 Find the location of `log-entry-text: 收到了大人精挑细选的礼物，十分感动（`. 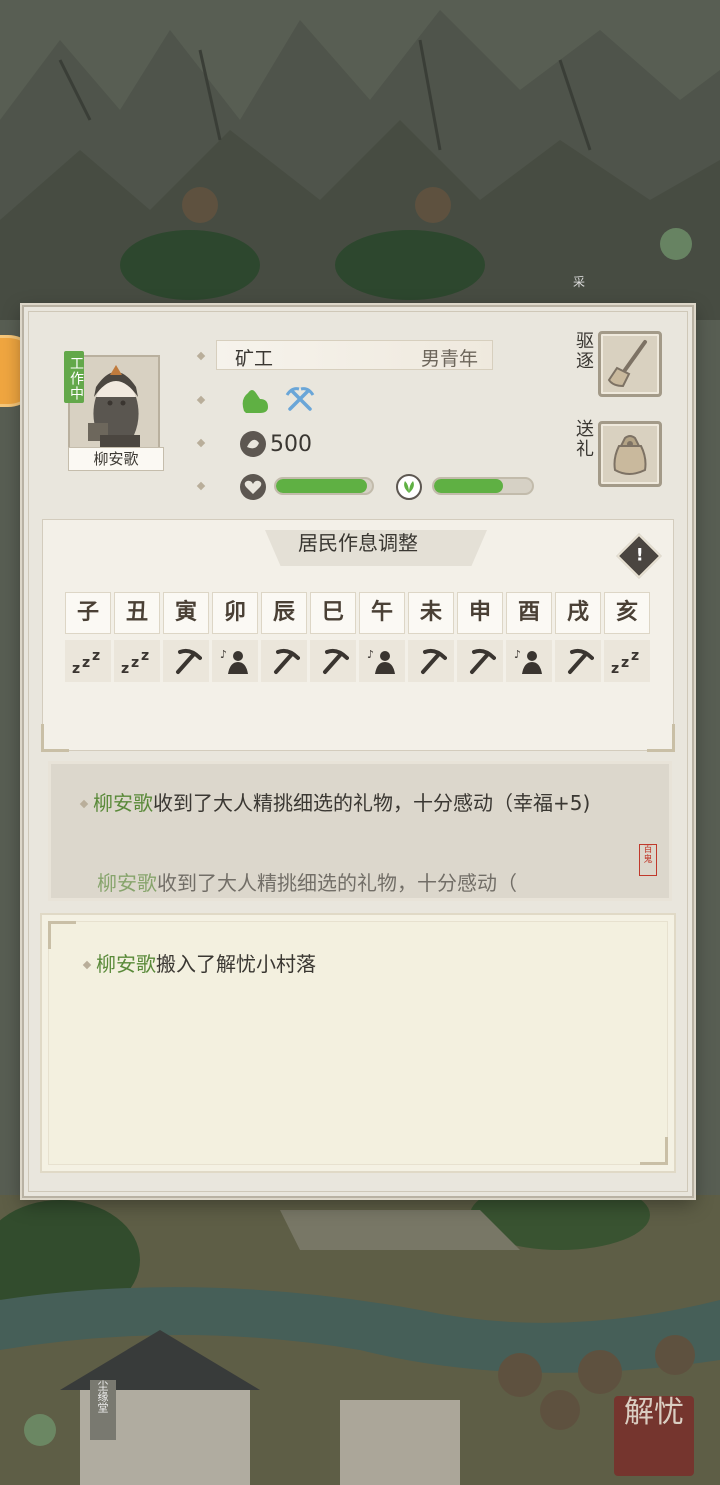

log-entry-text: 收到了大人精挑细选的礼物，十分感动（ is located at coordinates (337, 883).